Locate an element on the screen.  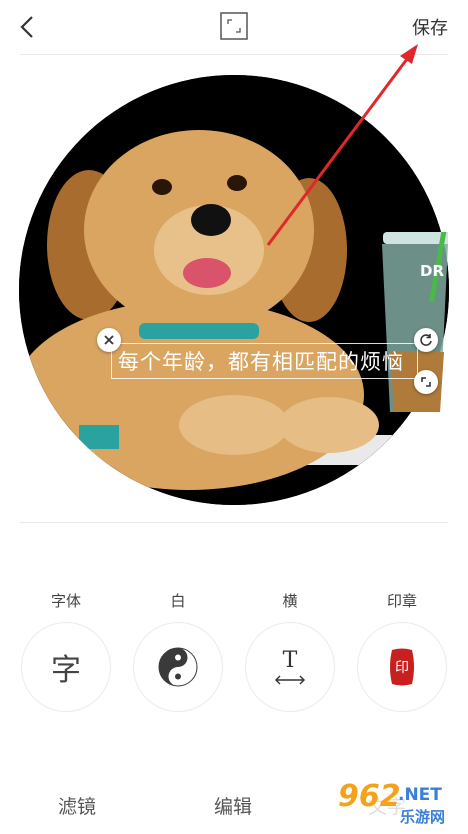
color-button is located at coordinates (178, 667).